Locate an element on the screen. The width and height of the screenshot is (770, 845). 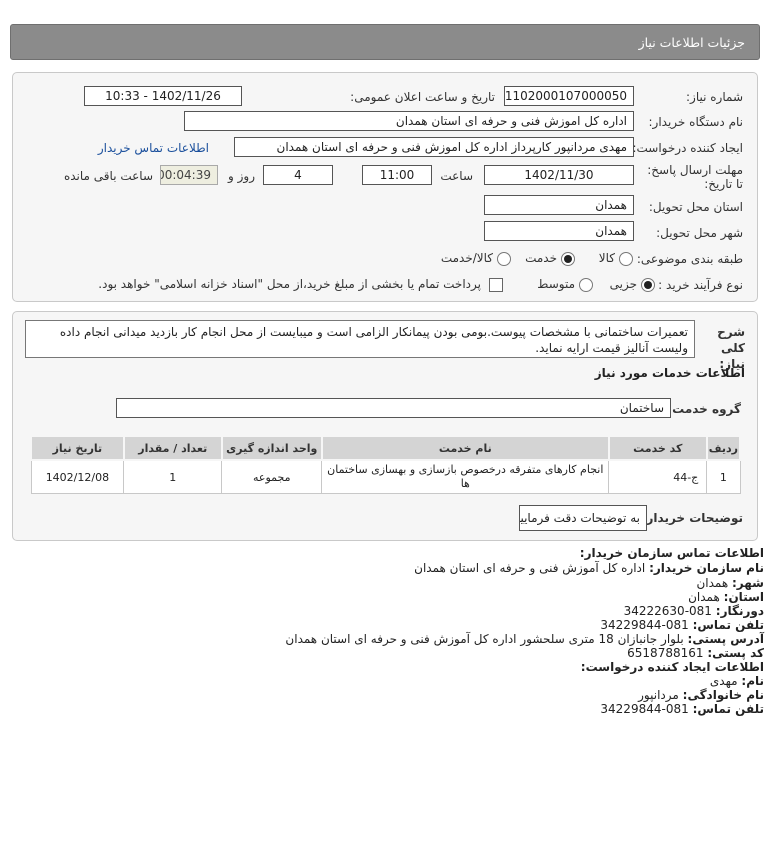
buyer-notes-label: توضیحات خریدار: is located at coordinates (692, 518).